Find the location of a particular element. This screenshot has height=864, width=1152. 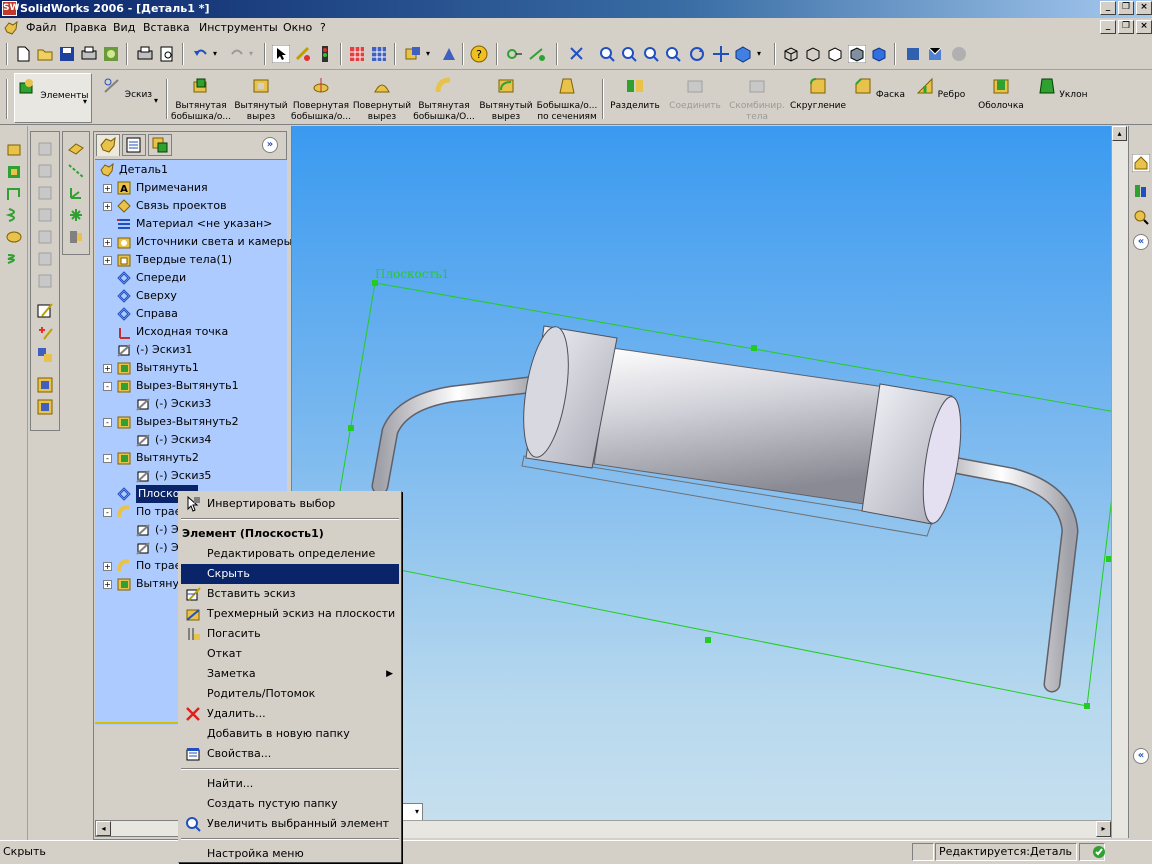

draft-button: Уклон is located at coordinates (1062, 98).